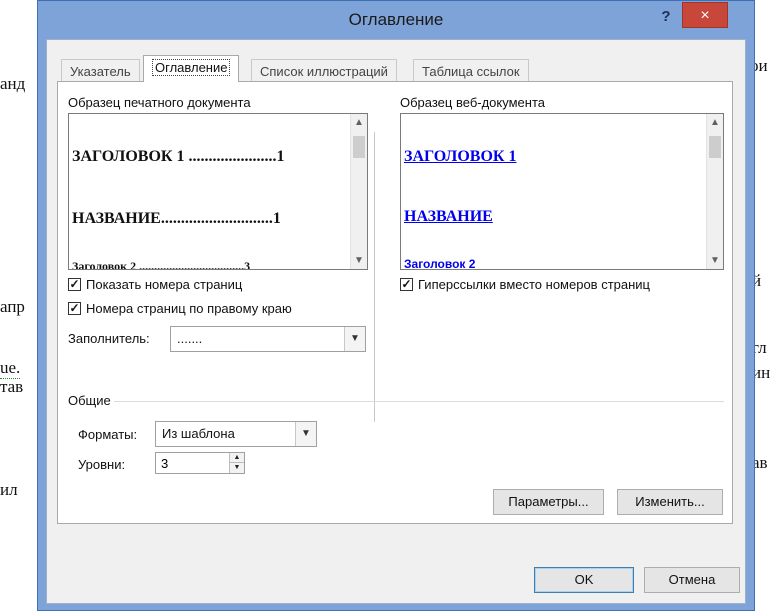  Describe the element at coordinates (89, 400) in the screenshot. I see `general-group-label: Общие` at that location.